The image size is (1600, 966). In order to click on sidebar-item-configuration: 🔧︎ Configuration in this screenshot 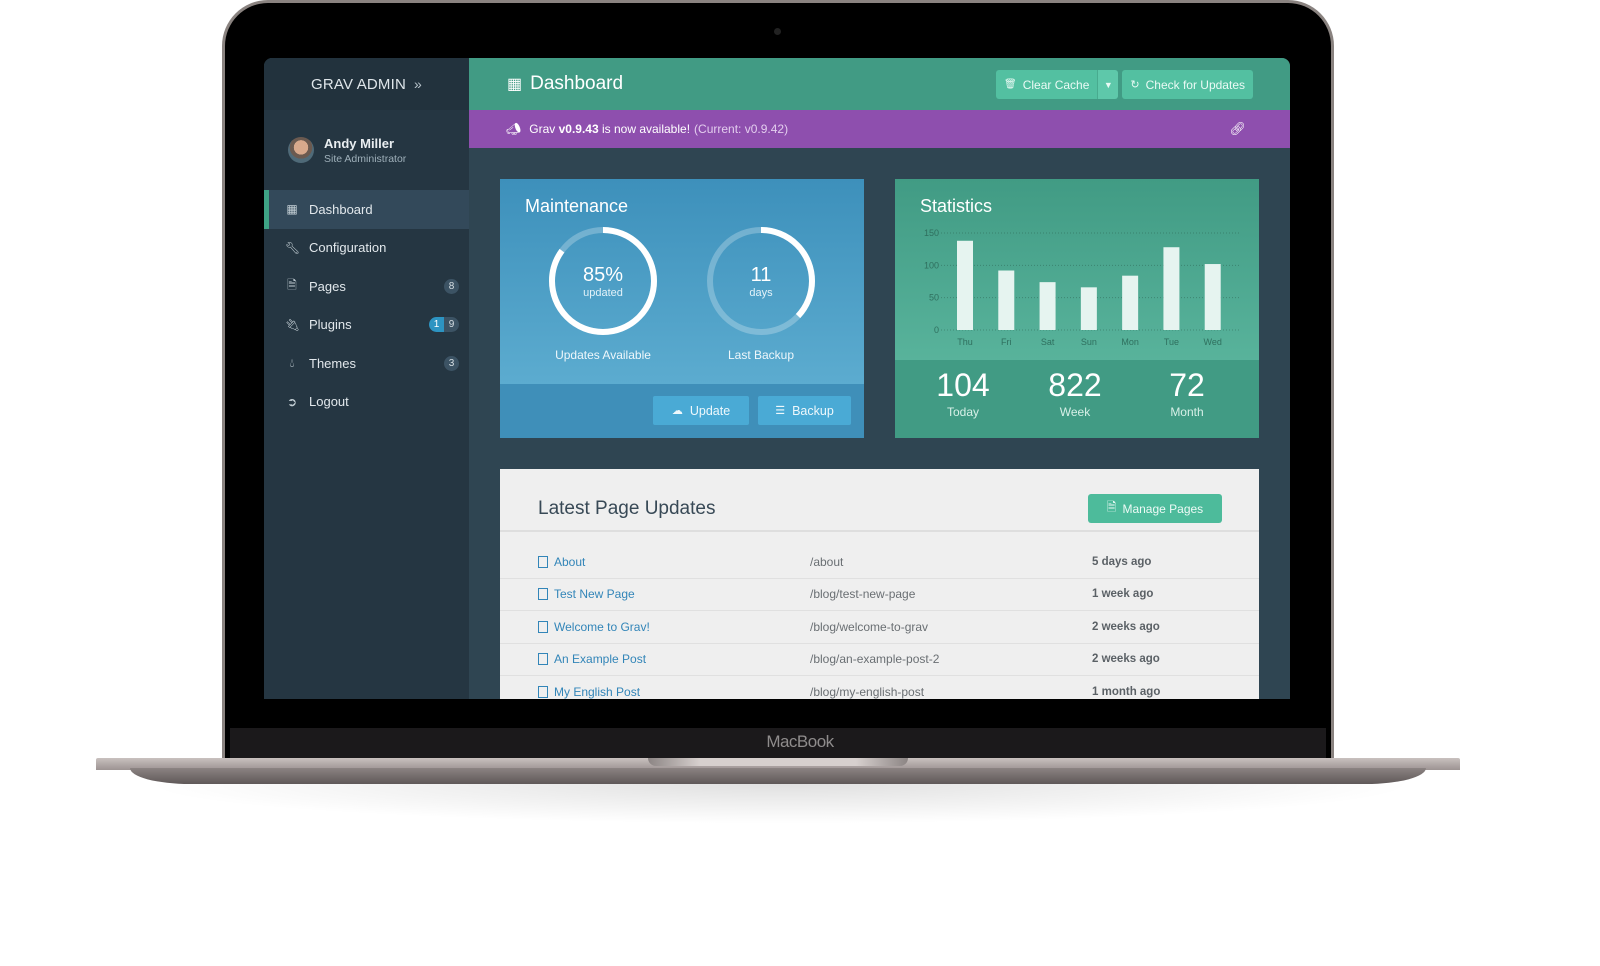, I will do `click(366, 248)`.